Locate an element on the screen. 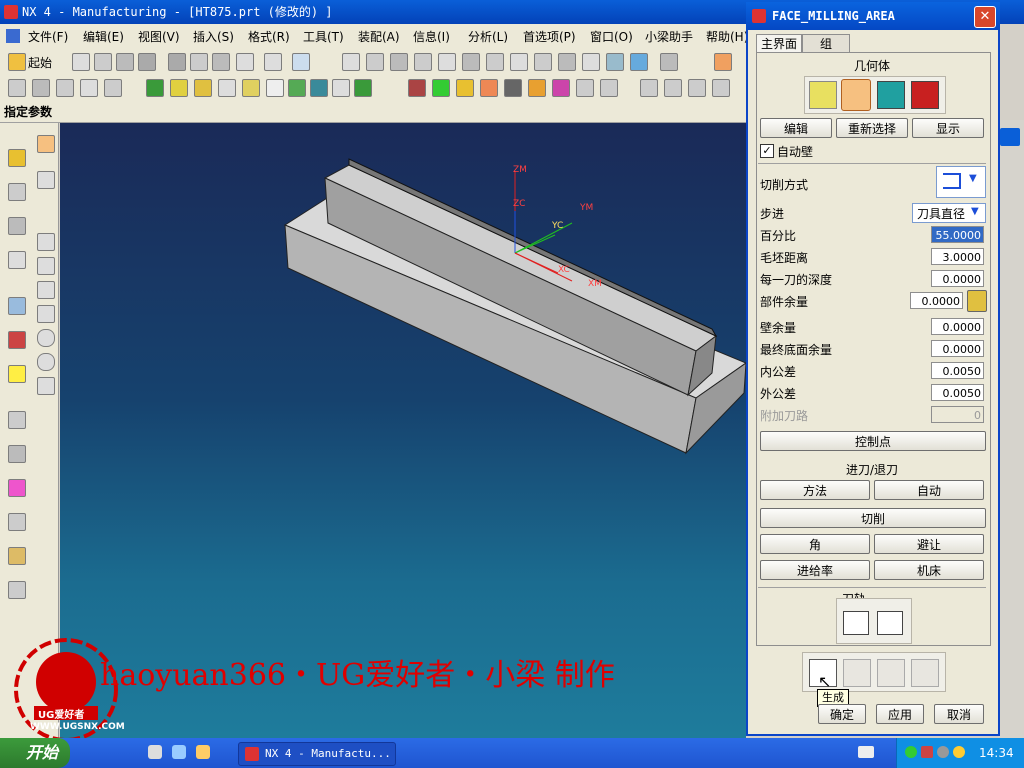 The height and width of the screenshot is (768, 1024). assembly-navigator-icon is located at coordinates (17, 226).